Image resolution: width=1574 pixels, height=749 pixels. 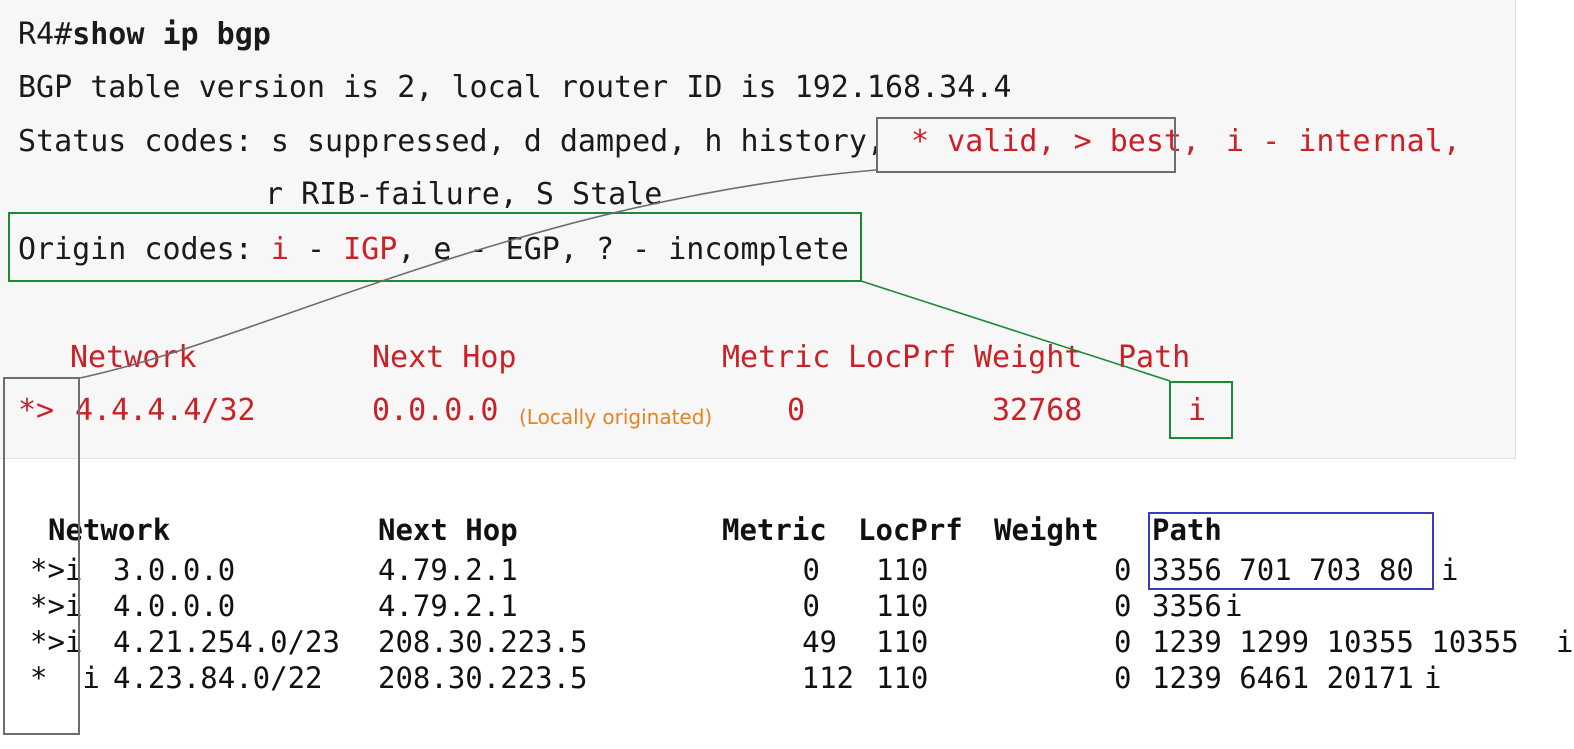 I want to click on annotation-box-origin-codes, so click(x=435, y=247).